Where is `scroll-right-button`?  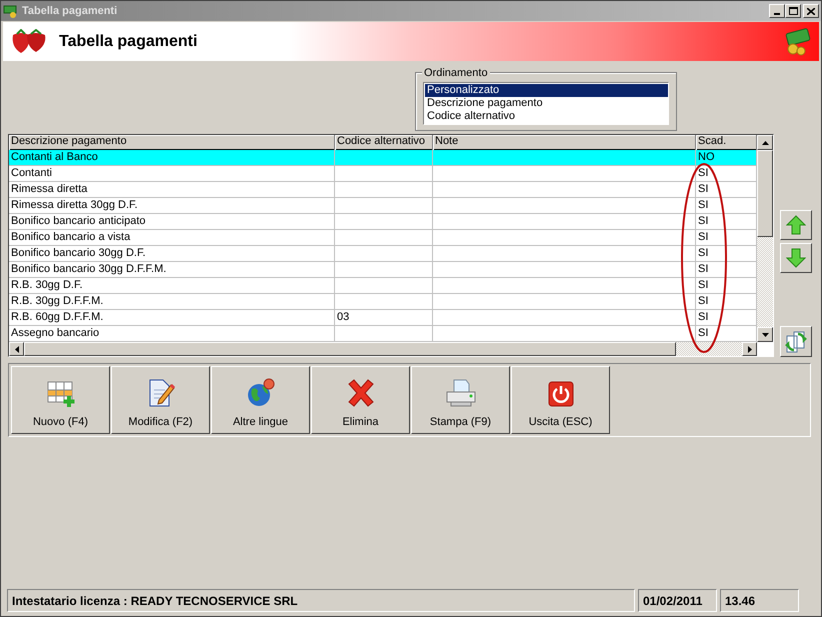
scroll-right-button is located at coordinates (749, 349).